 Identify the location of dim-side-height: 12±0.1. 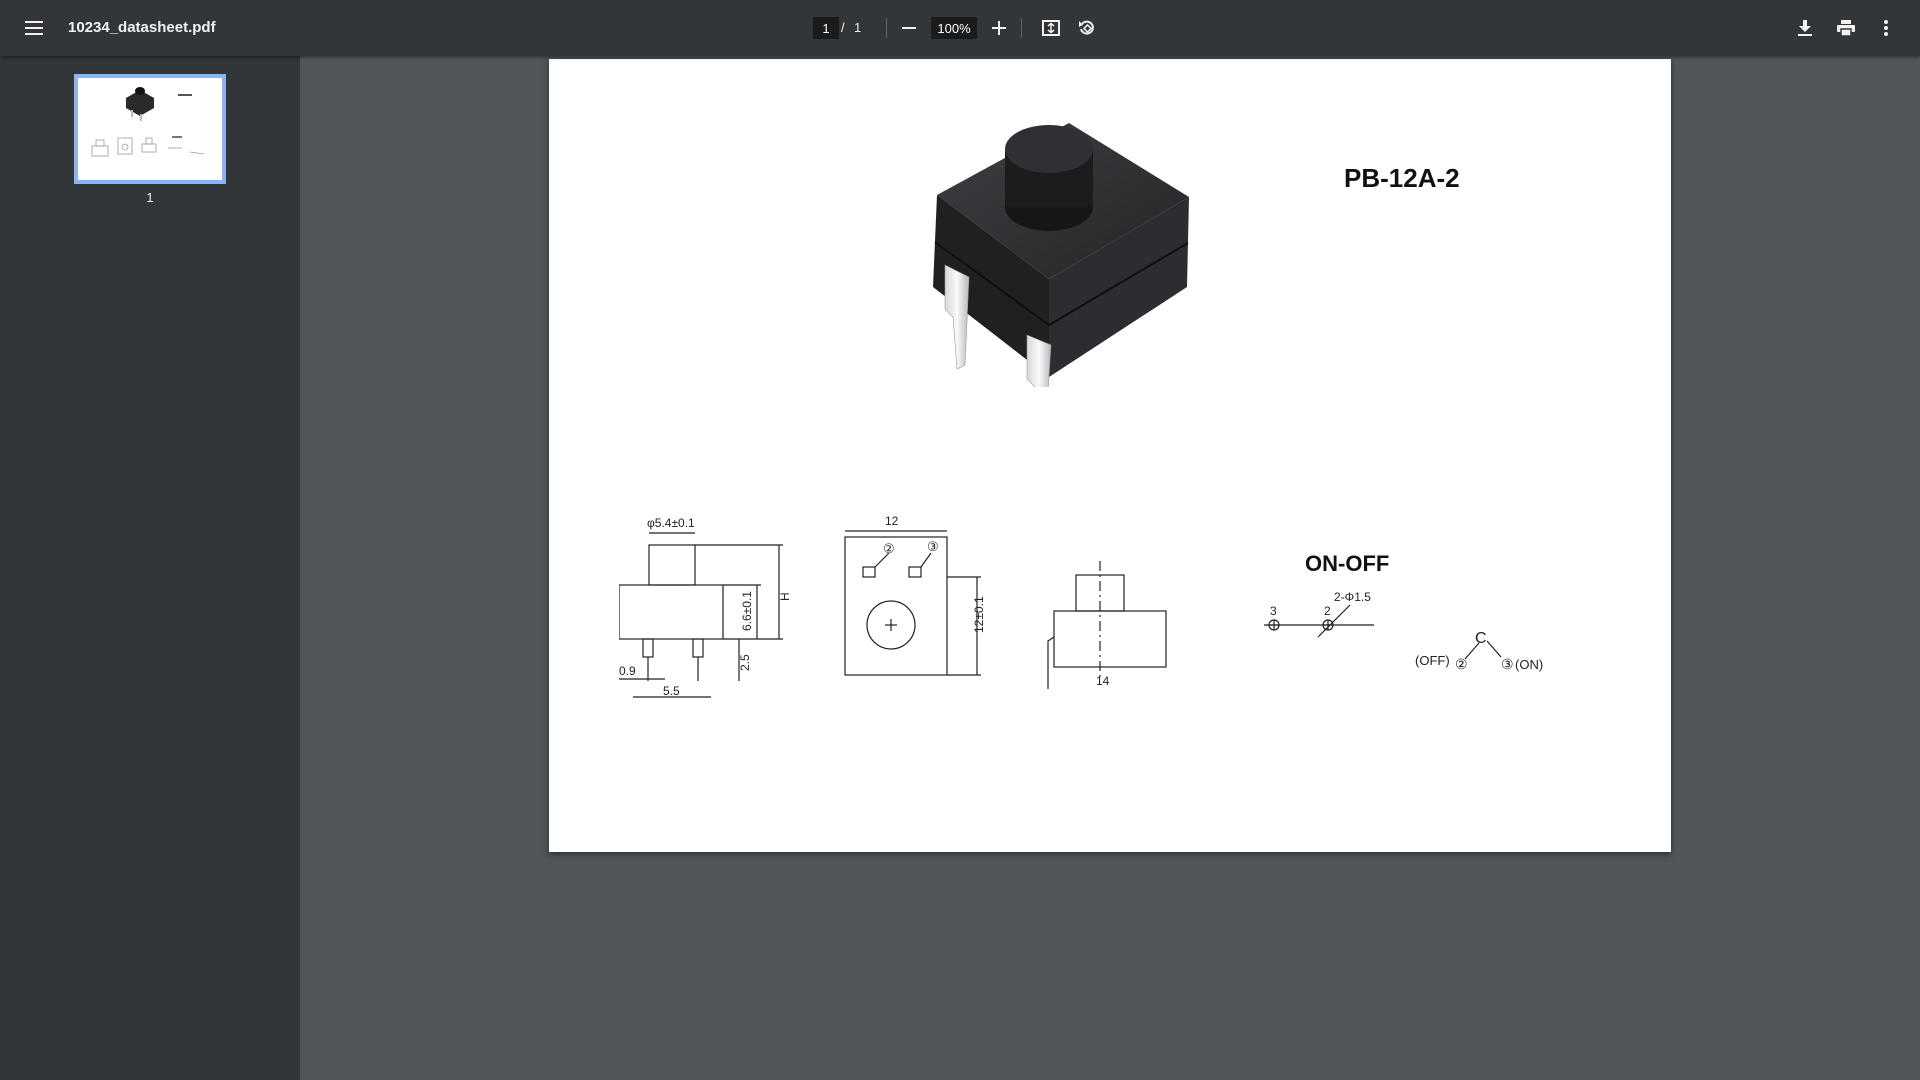
(979, 614).